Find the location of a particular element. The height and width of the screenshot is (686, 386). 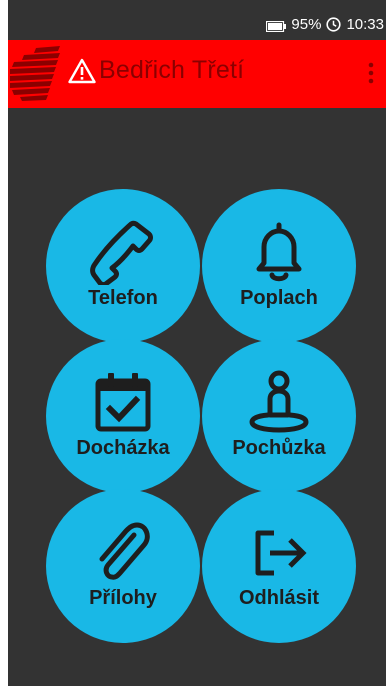

odhlasit-button: Odhlásit is located at coordinates (279, 566).